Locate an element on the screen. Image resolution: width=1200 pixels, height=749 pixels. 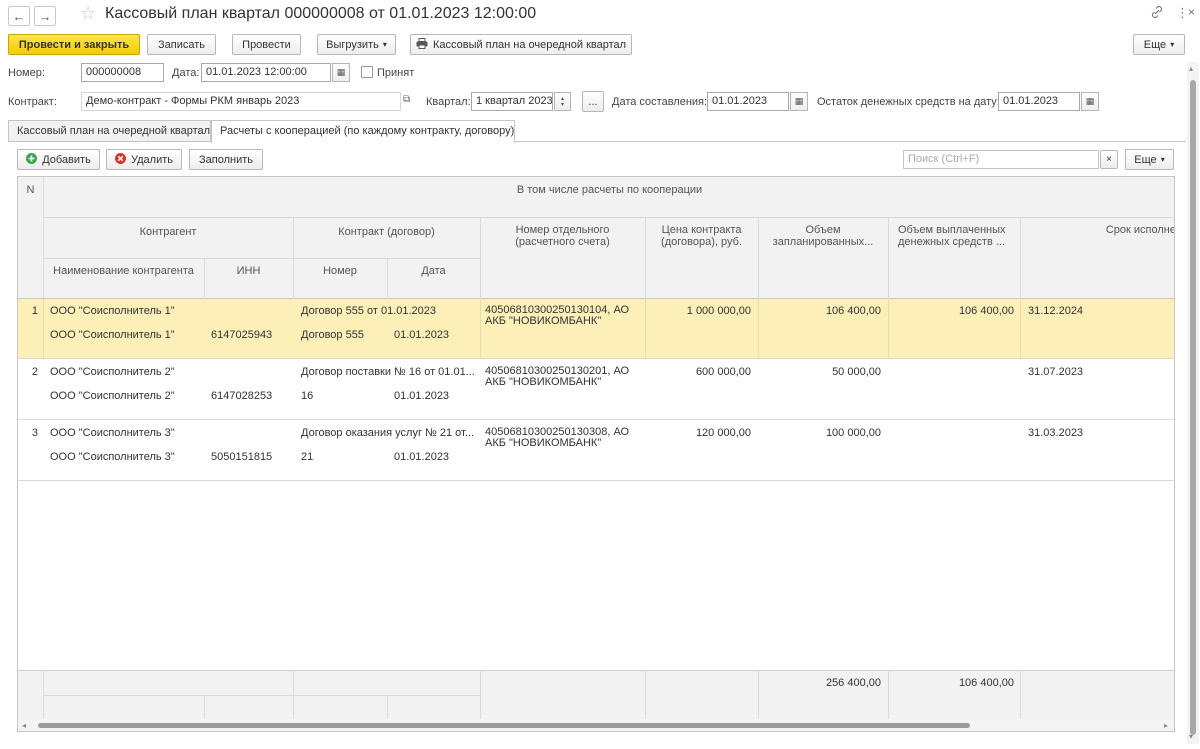
cell-cp-name: ООО "Соисполнитель 1" is located at coordinates (125, 335).